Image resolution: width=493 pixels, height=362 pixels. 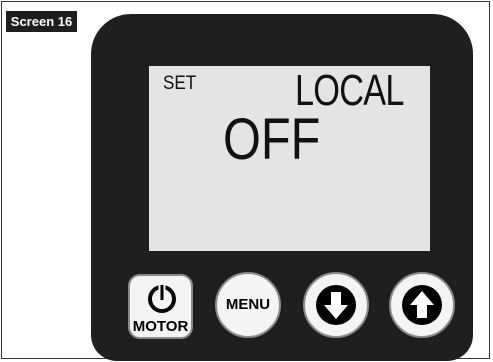 I want to click on motor-button: MOTOR, so click(x=160, y=306).